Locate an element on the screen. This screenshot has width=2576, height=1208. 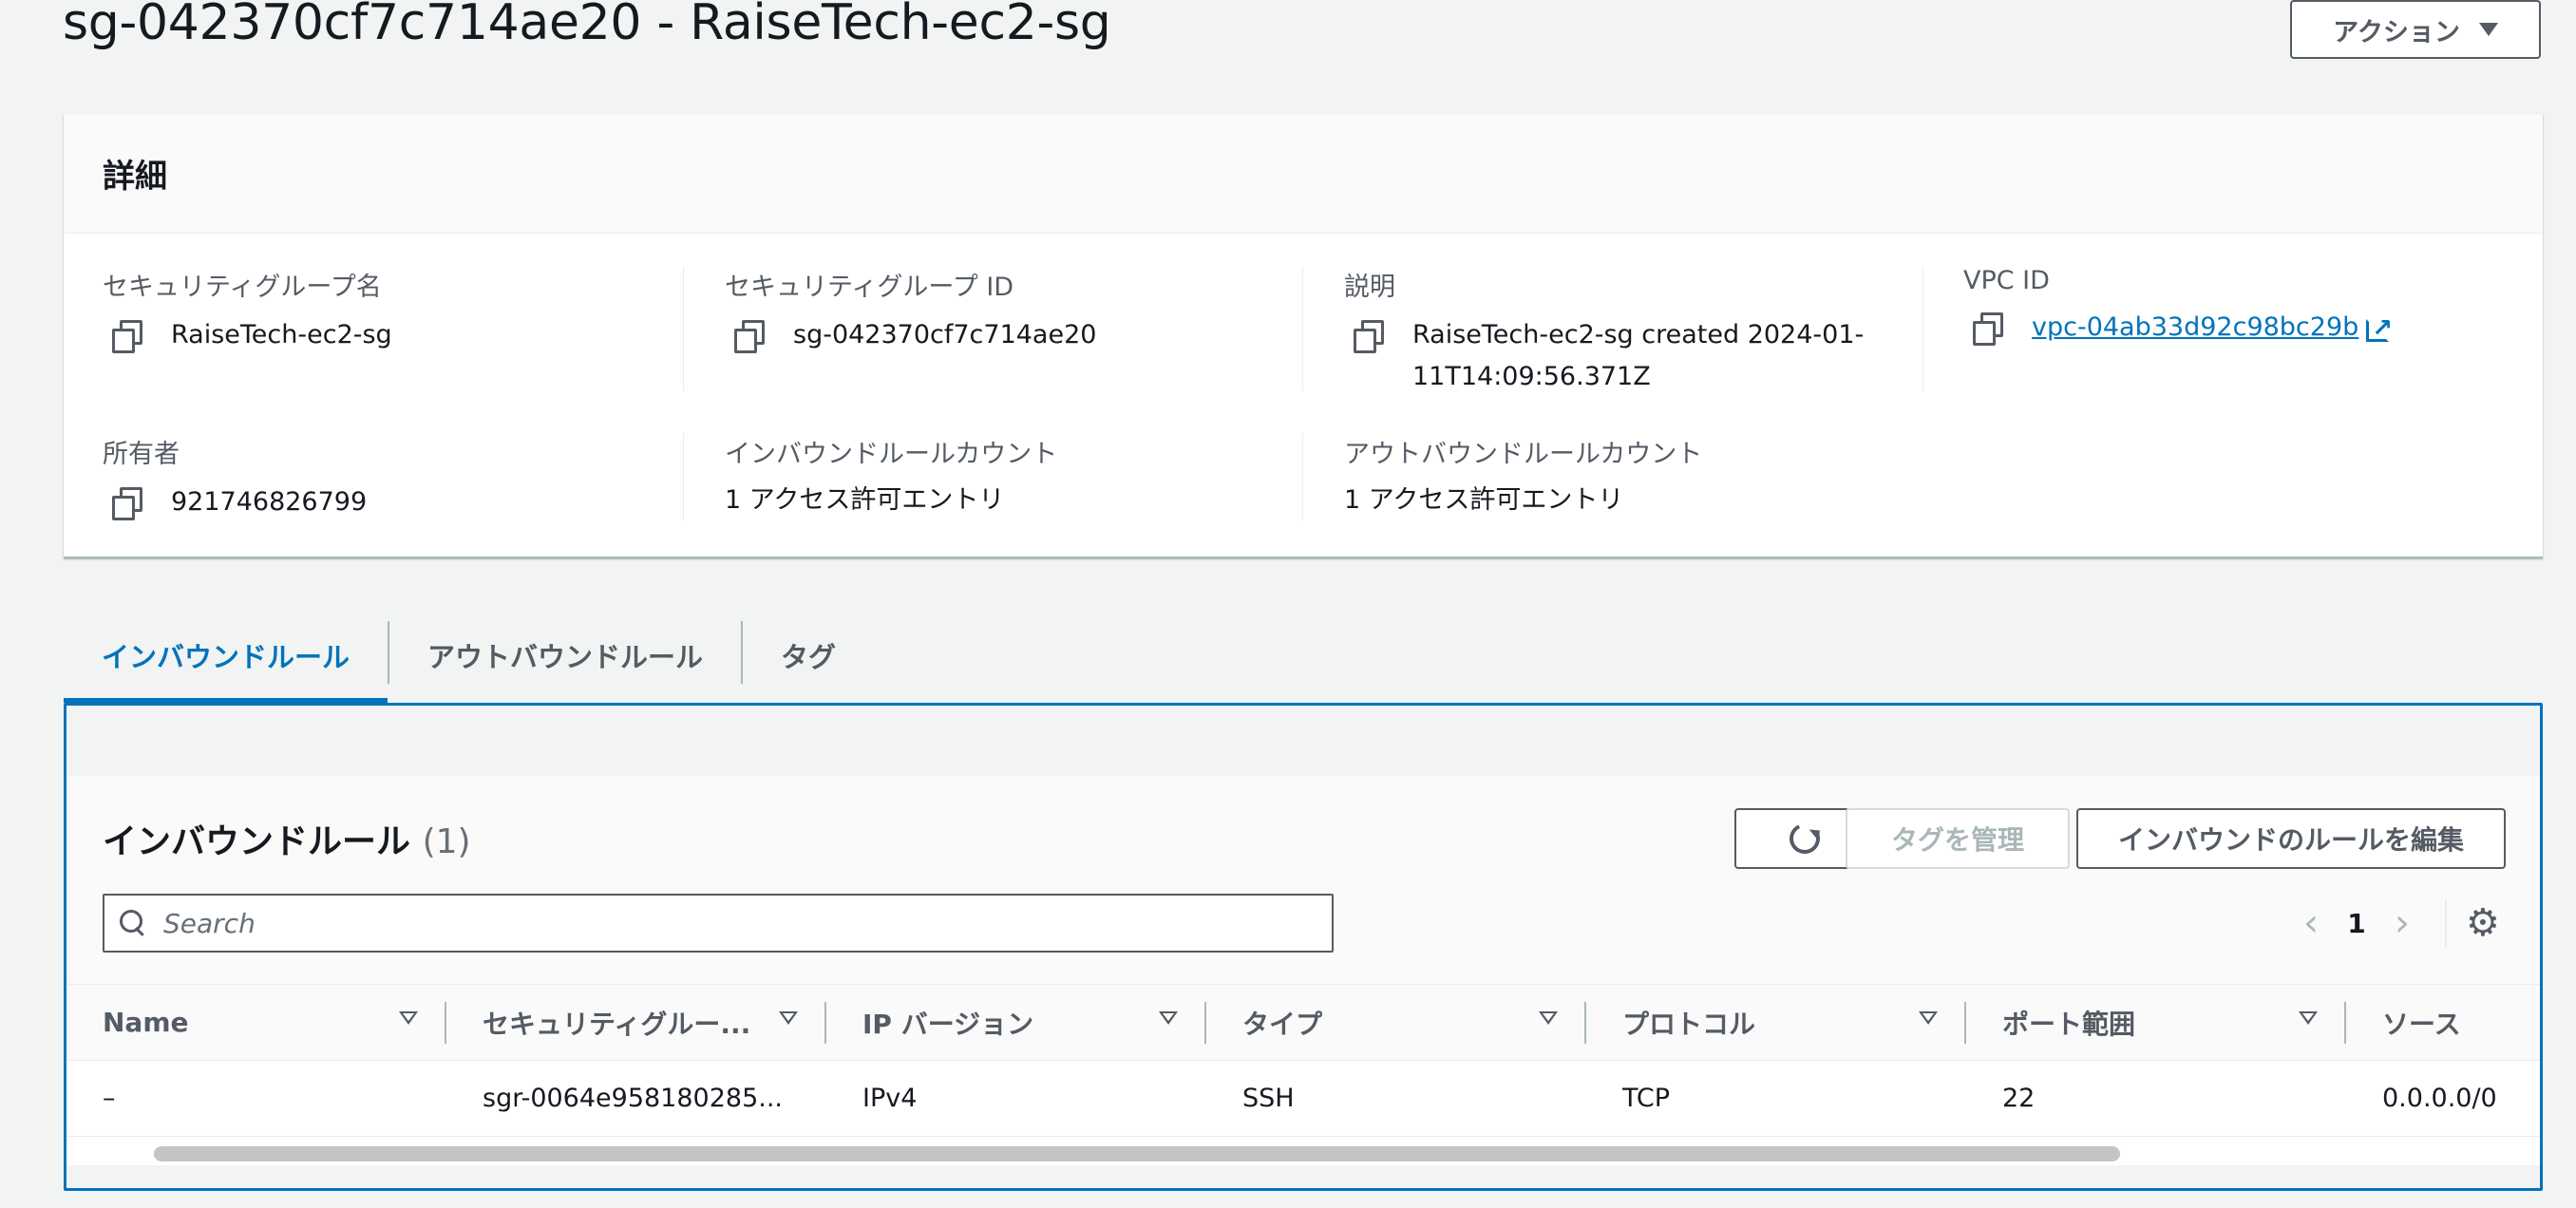
column-header-protocol: プロトコル is located at coordinates (1776, 1022).